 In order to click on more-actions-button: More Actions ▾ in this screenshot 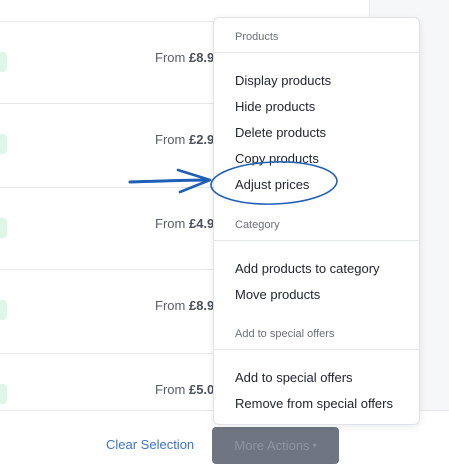, I will do `click(275, 445)`.